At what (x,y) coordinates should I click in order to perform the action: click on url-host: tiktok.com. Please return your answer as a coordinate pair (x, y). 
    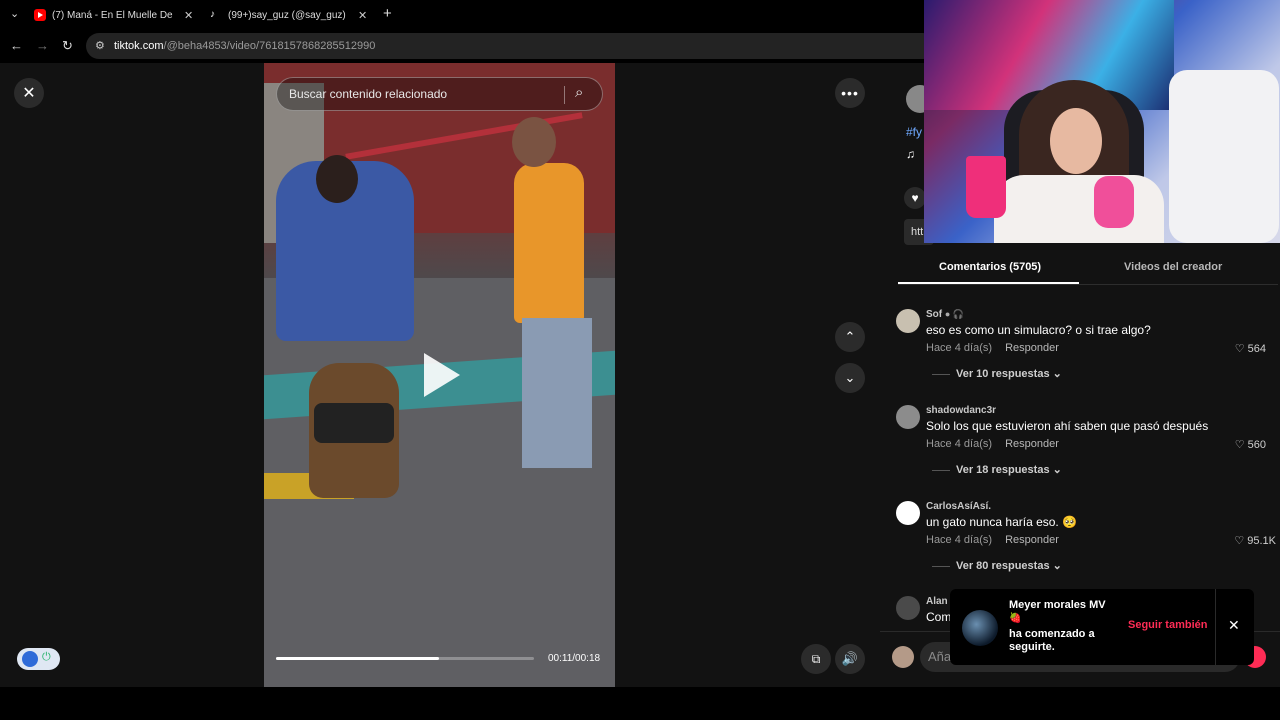
    Looking at the image, I should click on (139, 46).